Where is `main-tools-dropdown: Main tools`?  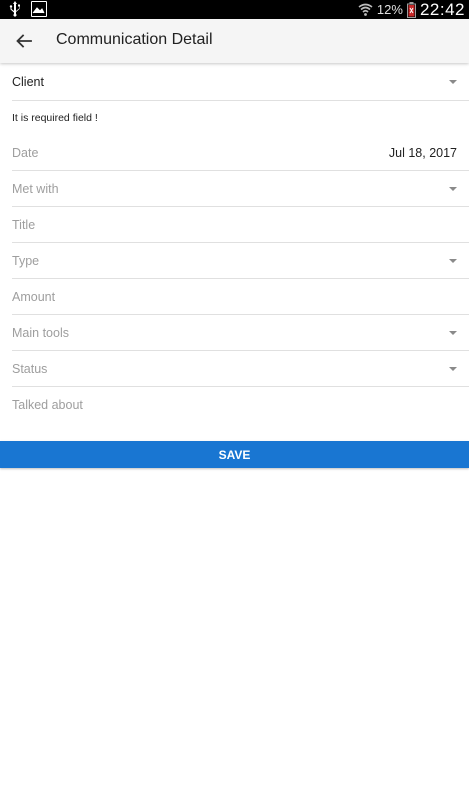
main-tools-dropdown: Main tools is located at coordinates (234, 333).